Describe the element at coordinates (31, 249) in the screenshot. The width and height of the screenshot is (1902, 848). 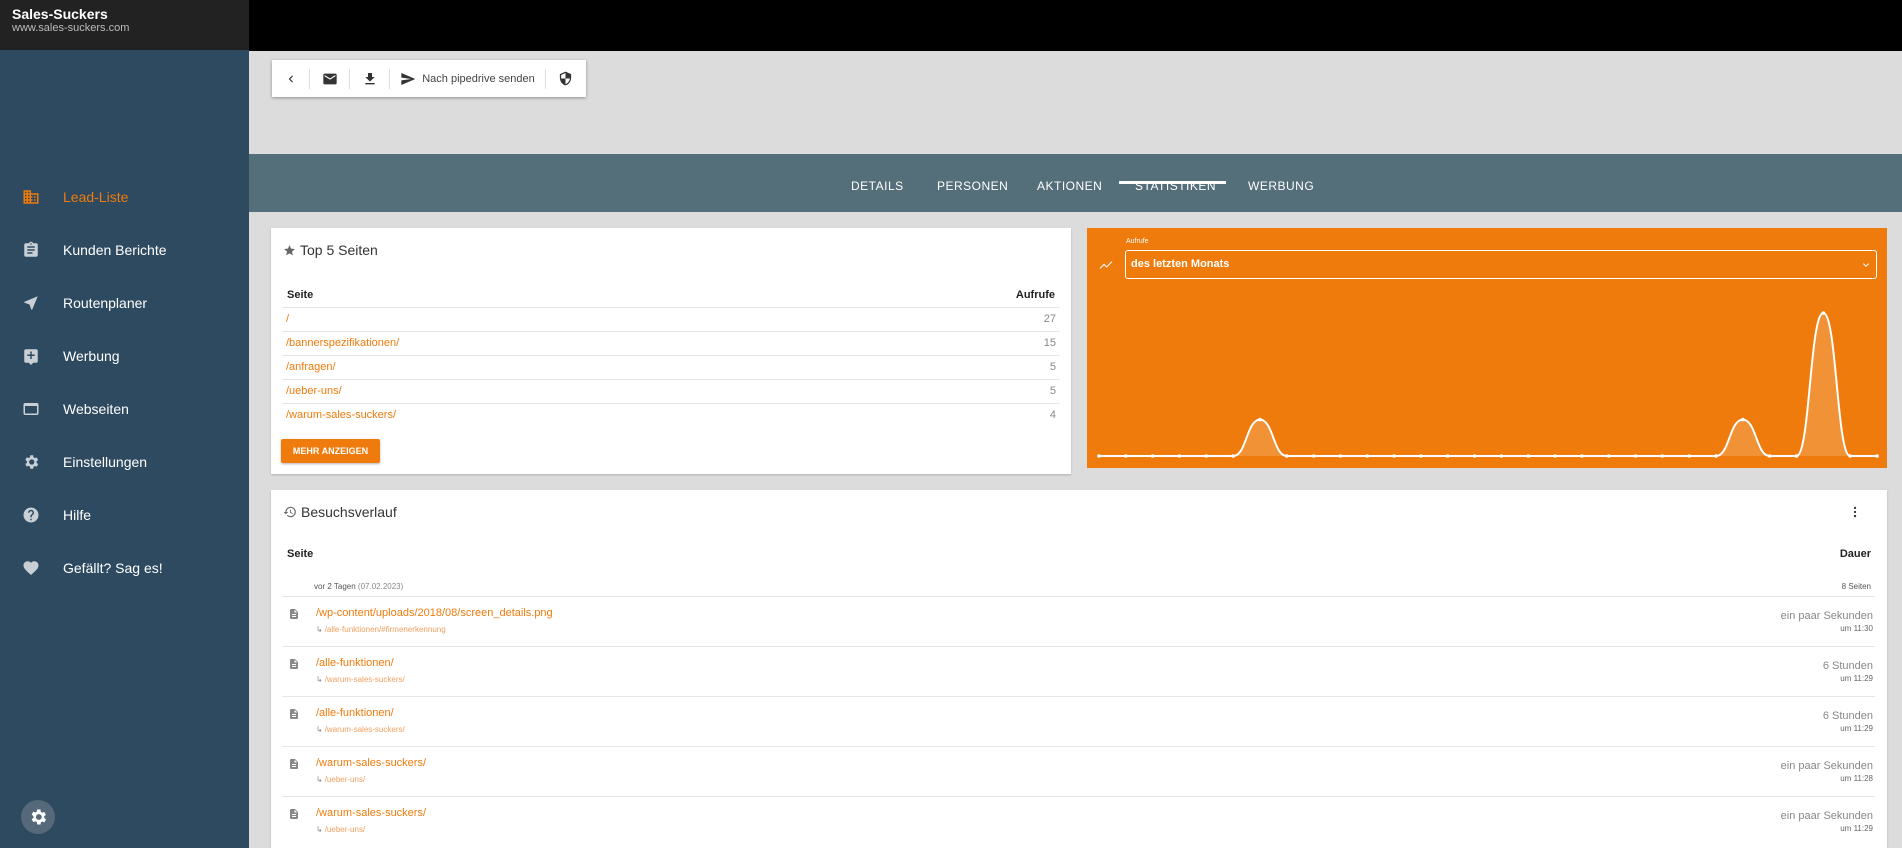
I see `clipboard-icon` at that location.